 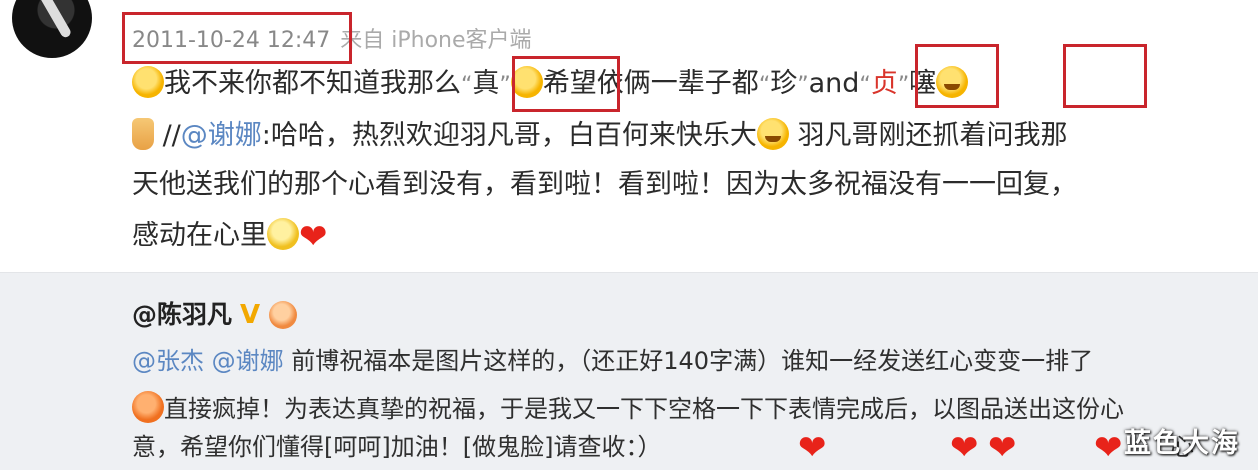 I want to click on watermark: 蓝色大海, so click(x=1182, y=443).